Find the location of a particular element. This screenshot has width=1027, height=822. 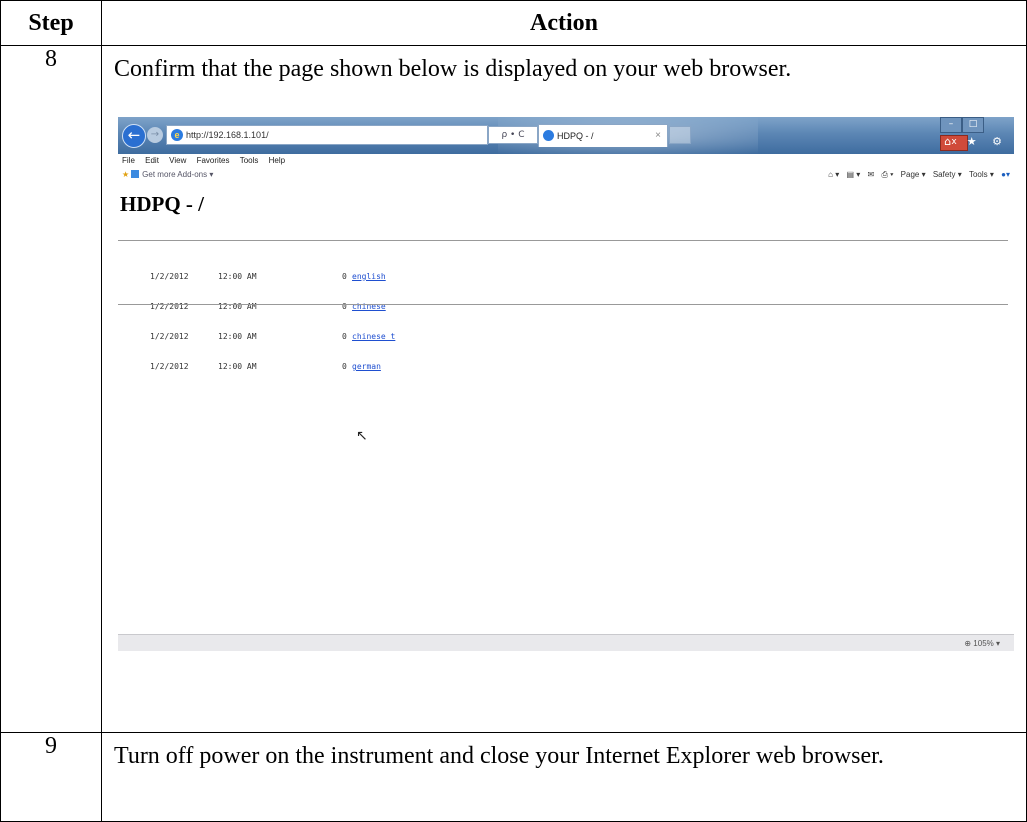

command-bar: ⌂ ▾ ▤ ▾ ✉ ⎙ ▾ Page ▾ Safety ▾ Tools ▾ ●▾ is located at coordinates (916, 174).